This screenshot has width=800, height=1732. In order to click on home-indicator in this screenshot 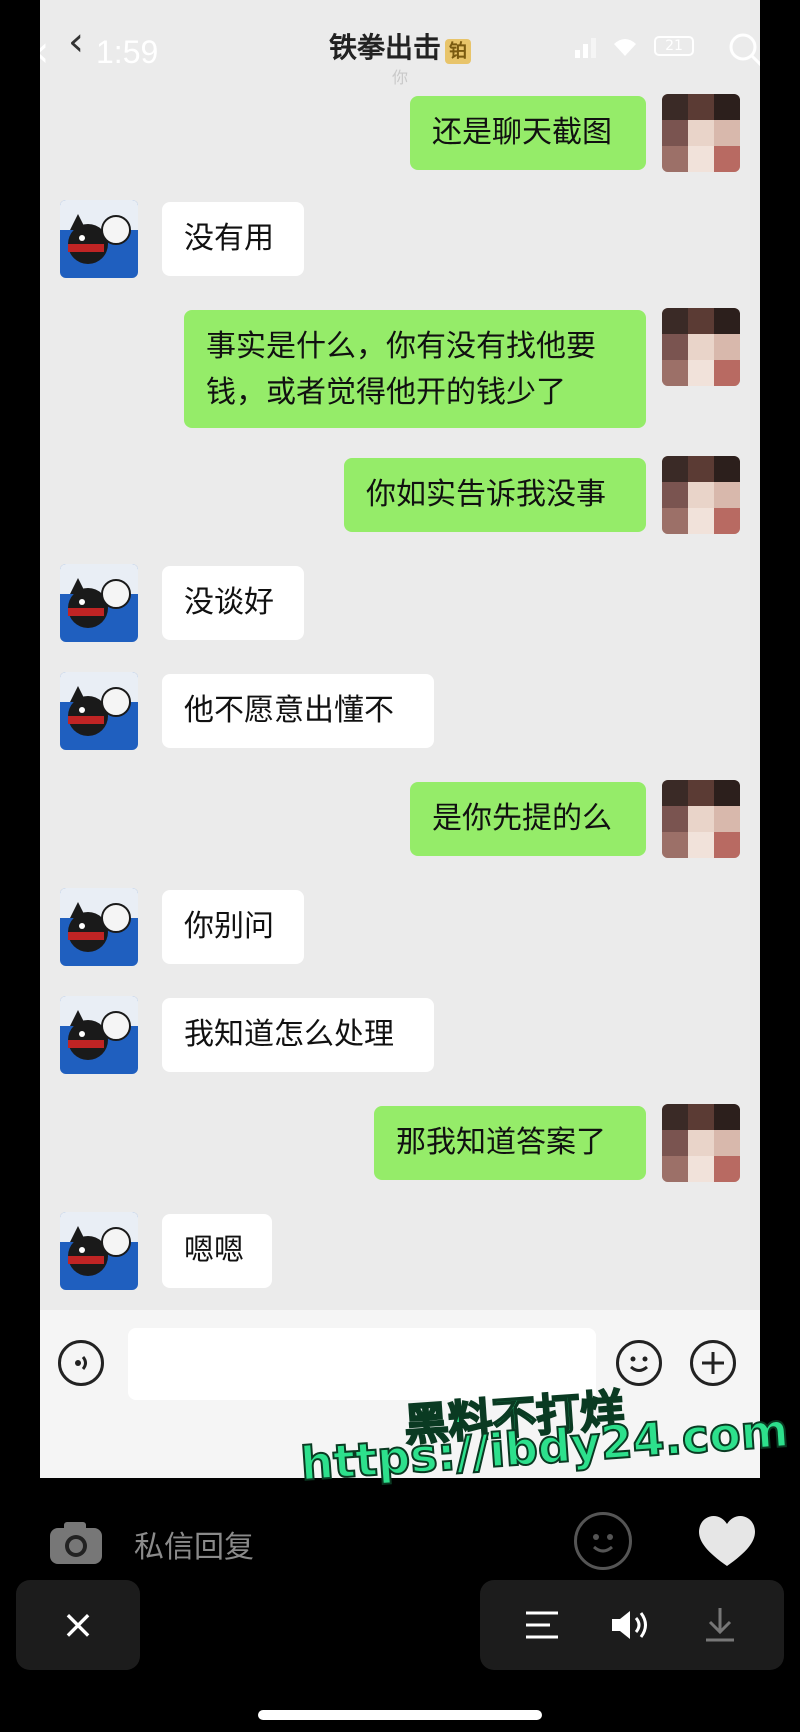, I will do `click(400, 1715)`.